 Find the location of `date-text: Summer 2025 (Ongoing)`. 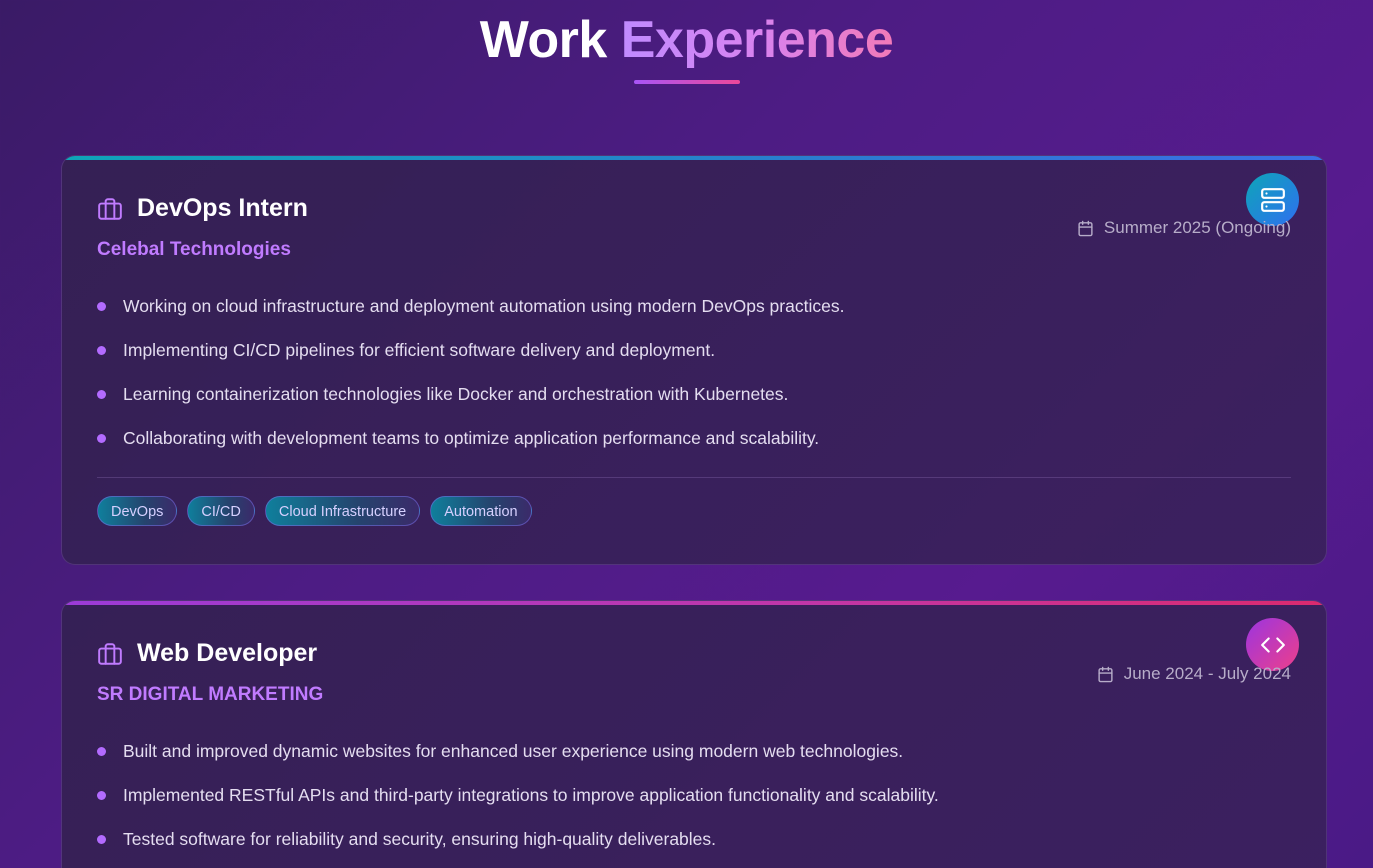

date-text: Summer 2025 (Ongoing) is located at coordinates (1197, 227).